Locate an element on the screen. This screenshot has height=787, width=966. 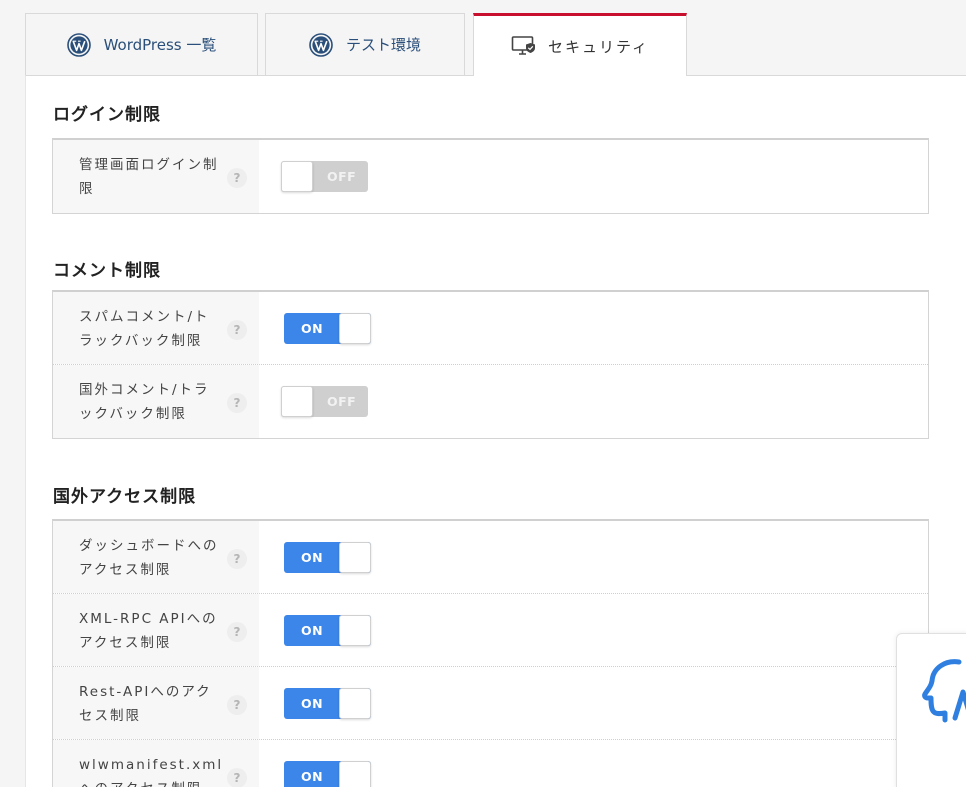
setting-label-rest-api: Rest-APIへのアクセス制限 ? is located at coordinates (156, 703).